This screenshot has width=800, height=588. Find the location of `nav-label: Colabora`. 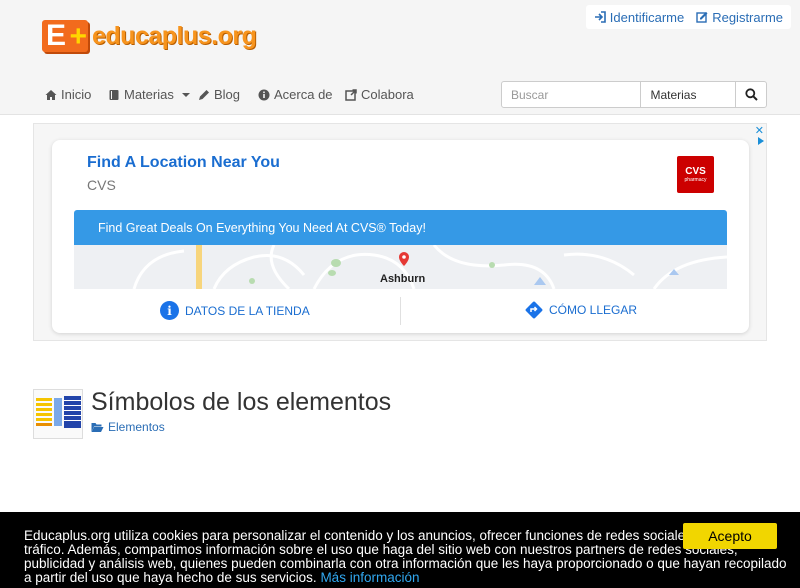

nav-label: Colabora is located at coordinates (387, 94).